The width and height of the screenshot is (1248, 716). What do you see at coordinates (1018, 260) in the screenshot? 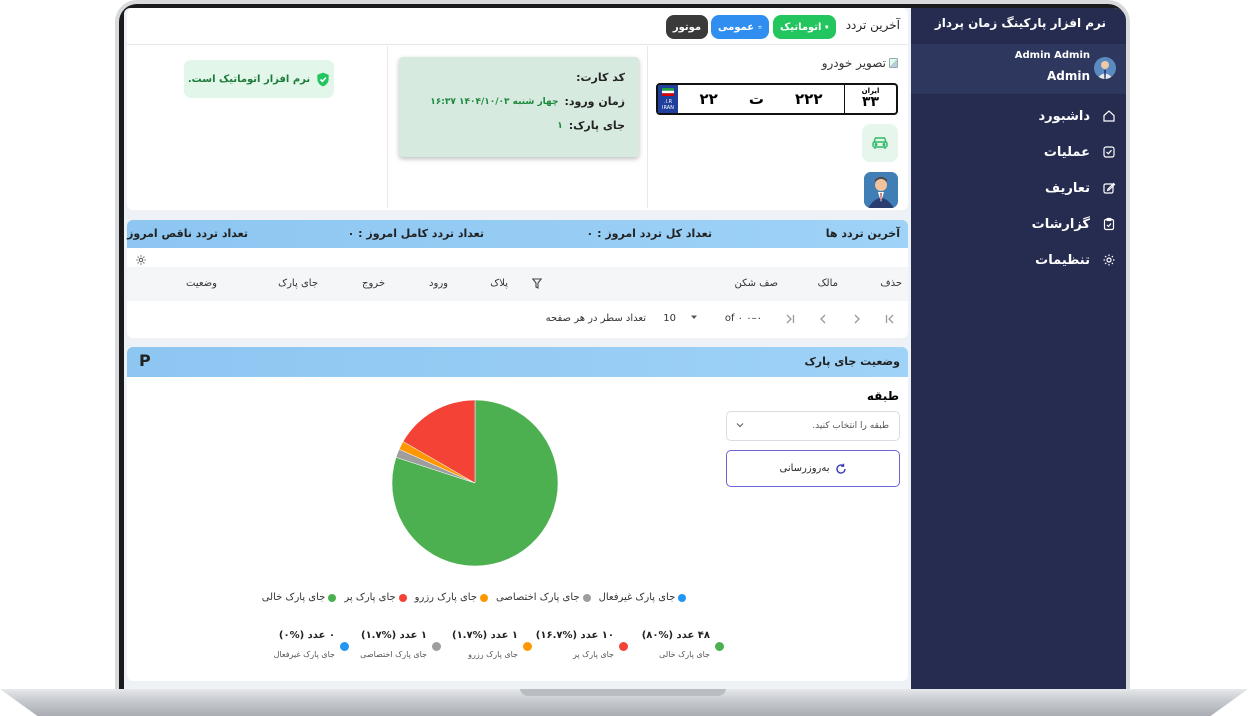
I see `sidebar-item-settings: تنظیمات` at bounding box center [1018, 260].